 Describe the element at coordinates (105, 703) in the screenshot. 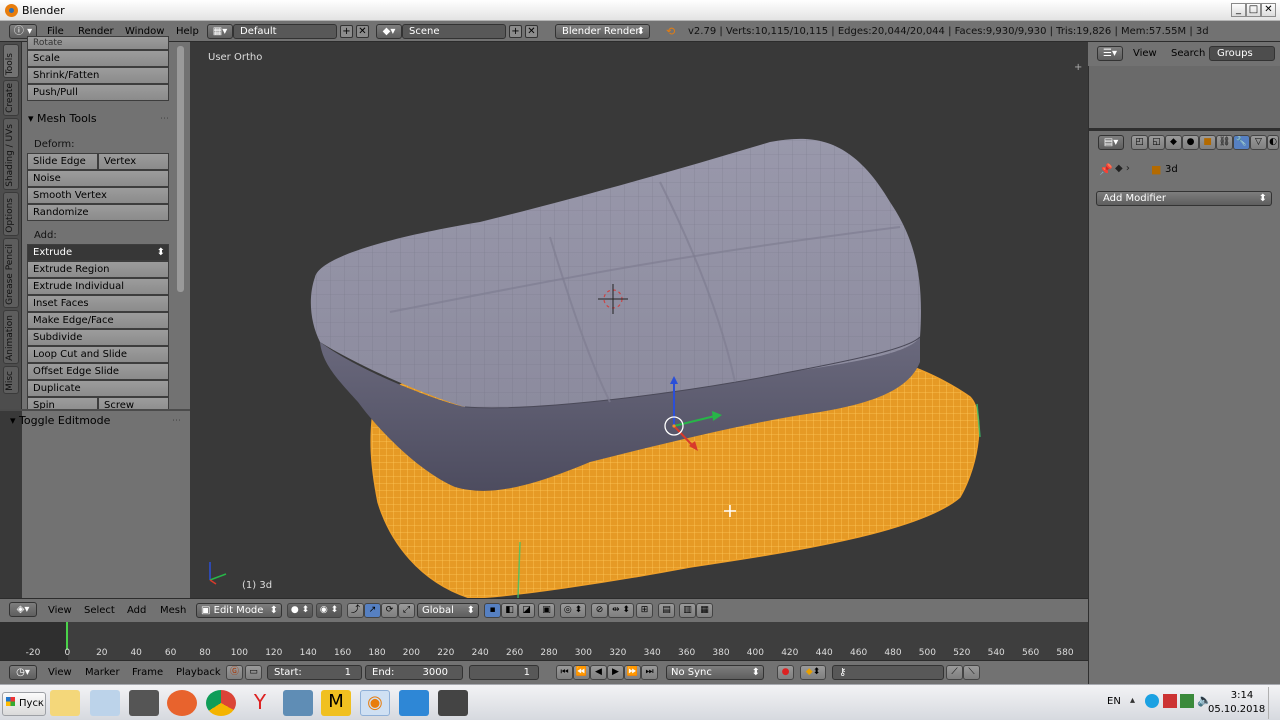

I see `calculator-icon` at that location.